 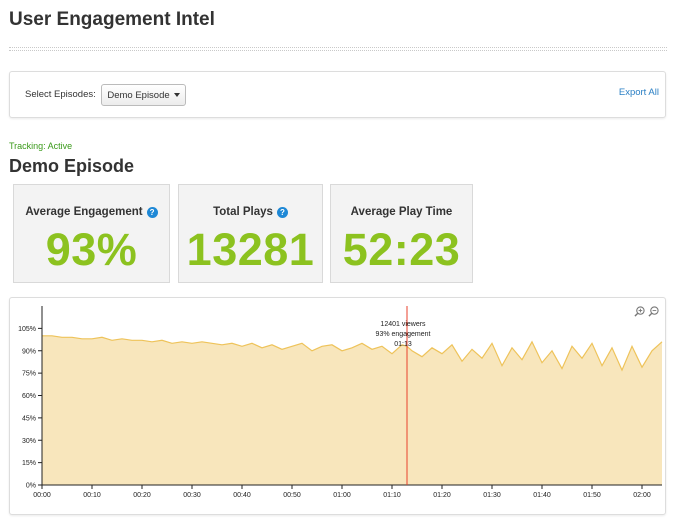 I want to click on average-play-time-card: Average Play Time 52:23, so click(x=401, y=233).